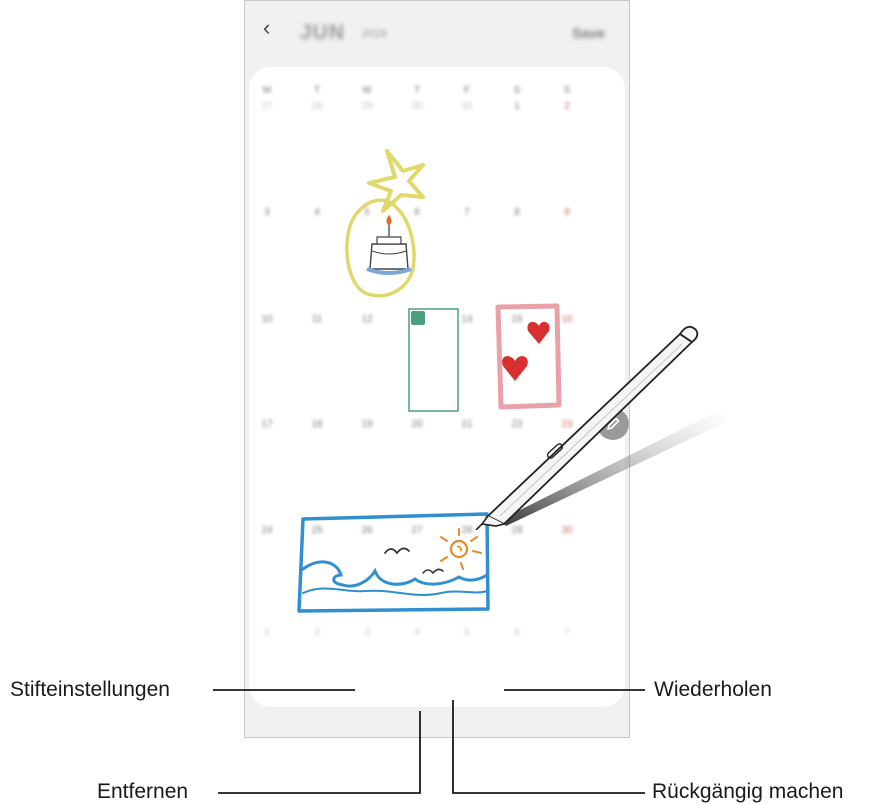  I want to click on callout-eraser: Entfernen, so click(143, 791).